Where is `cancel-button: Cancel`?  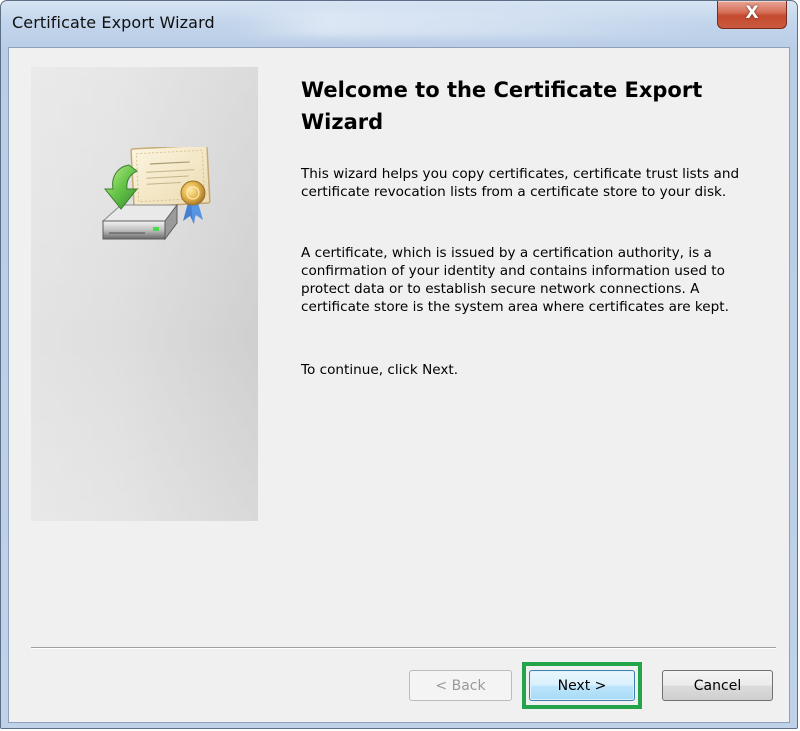
cancel-button: Cancel is located at coordinates (717, 685).